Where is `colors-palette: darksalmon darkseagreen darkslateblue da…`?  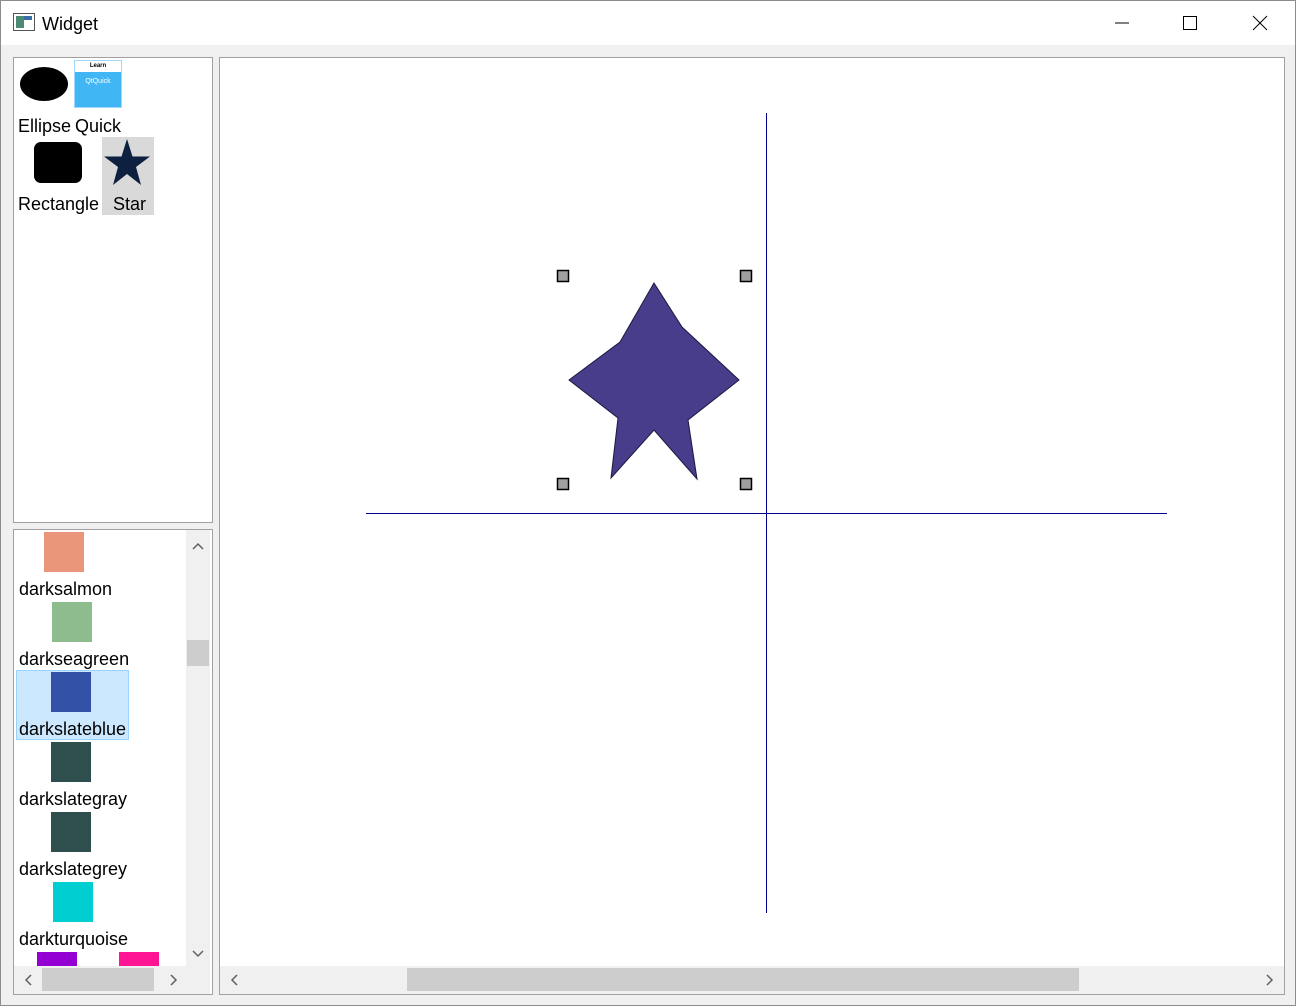 colors-palette: darksalmon darkseagreen darkslateblue da… is located at coordinates (113, 762).